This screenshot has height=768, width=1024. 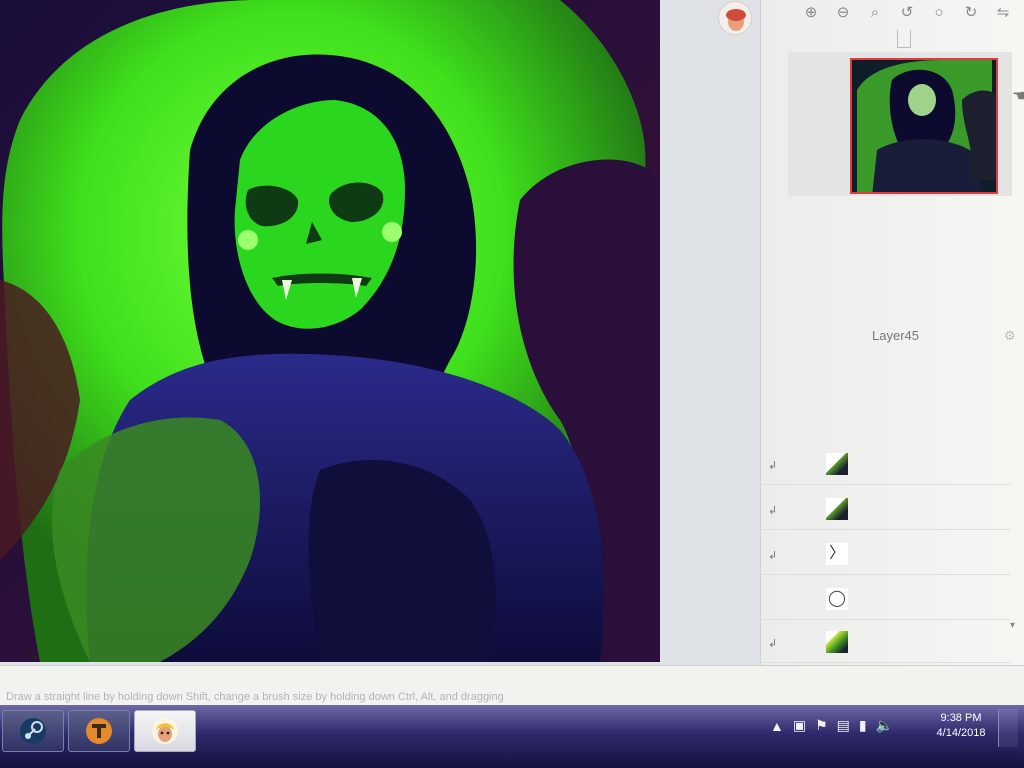 I want to click on zoom-fit-icon: ⌕, so click(x=875, y=12).